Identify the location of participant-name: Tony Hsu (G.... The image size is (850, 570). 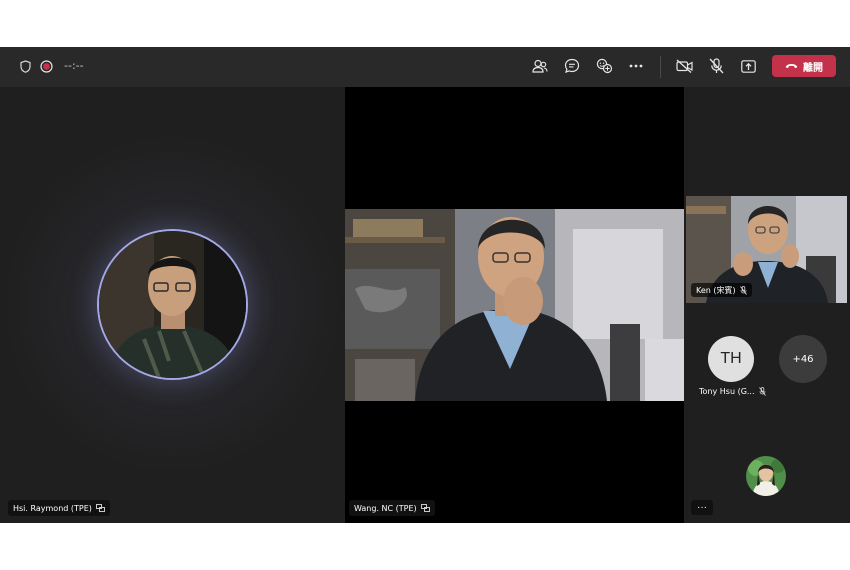
(727, 391).